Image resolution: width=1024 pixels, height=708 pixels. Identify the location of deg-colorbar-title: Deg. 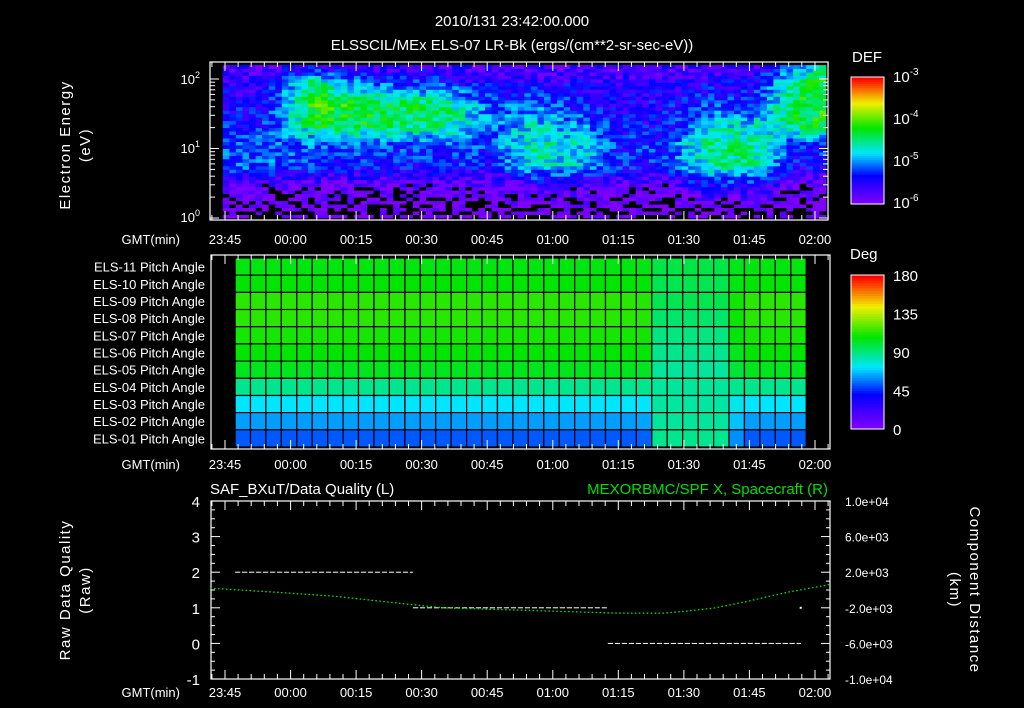
(864, 254).